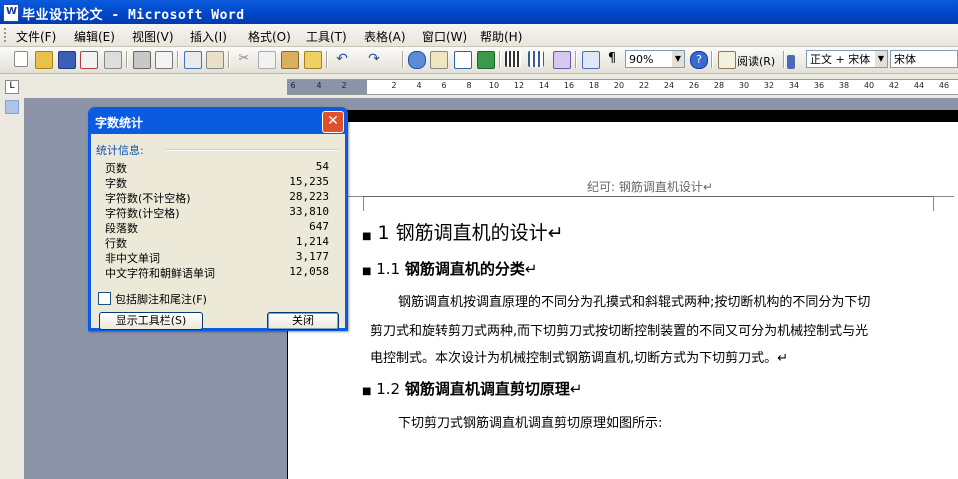  What do you see at coordinates (119, 122) in the screenshot?
I see `dialog-title: 字数统计` at bounding box center [119, 122].